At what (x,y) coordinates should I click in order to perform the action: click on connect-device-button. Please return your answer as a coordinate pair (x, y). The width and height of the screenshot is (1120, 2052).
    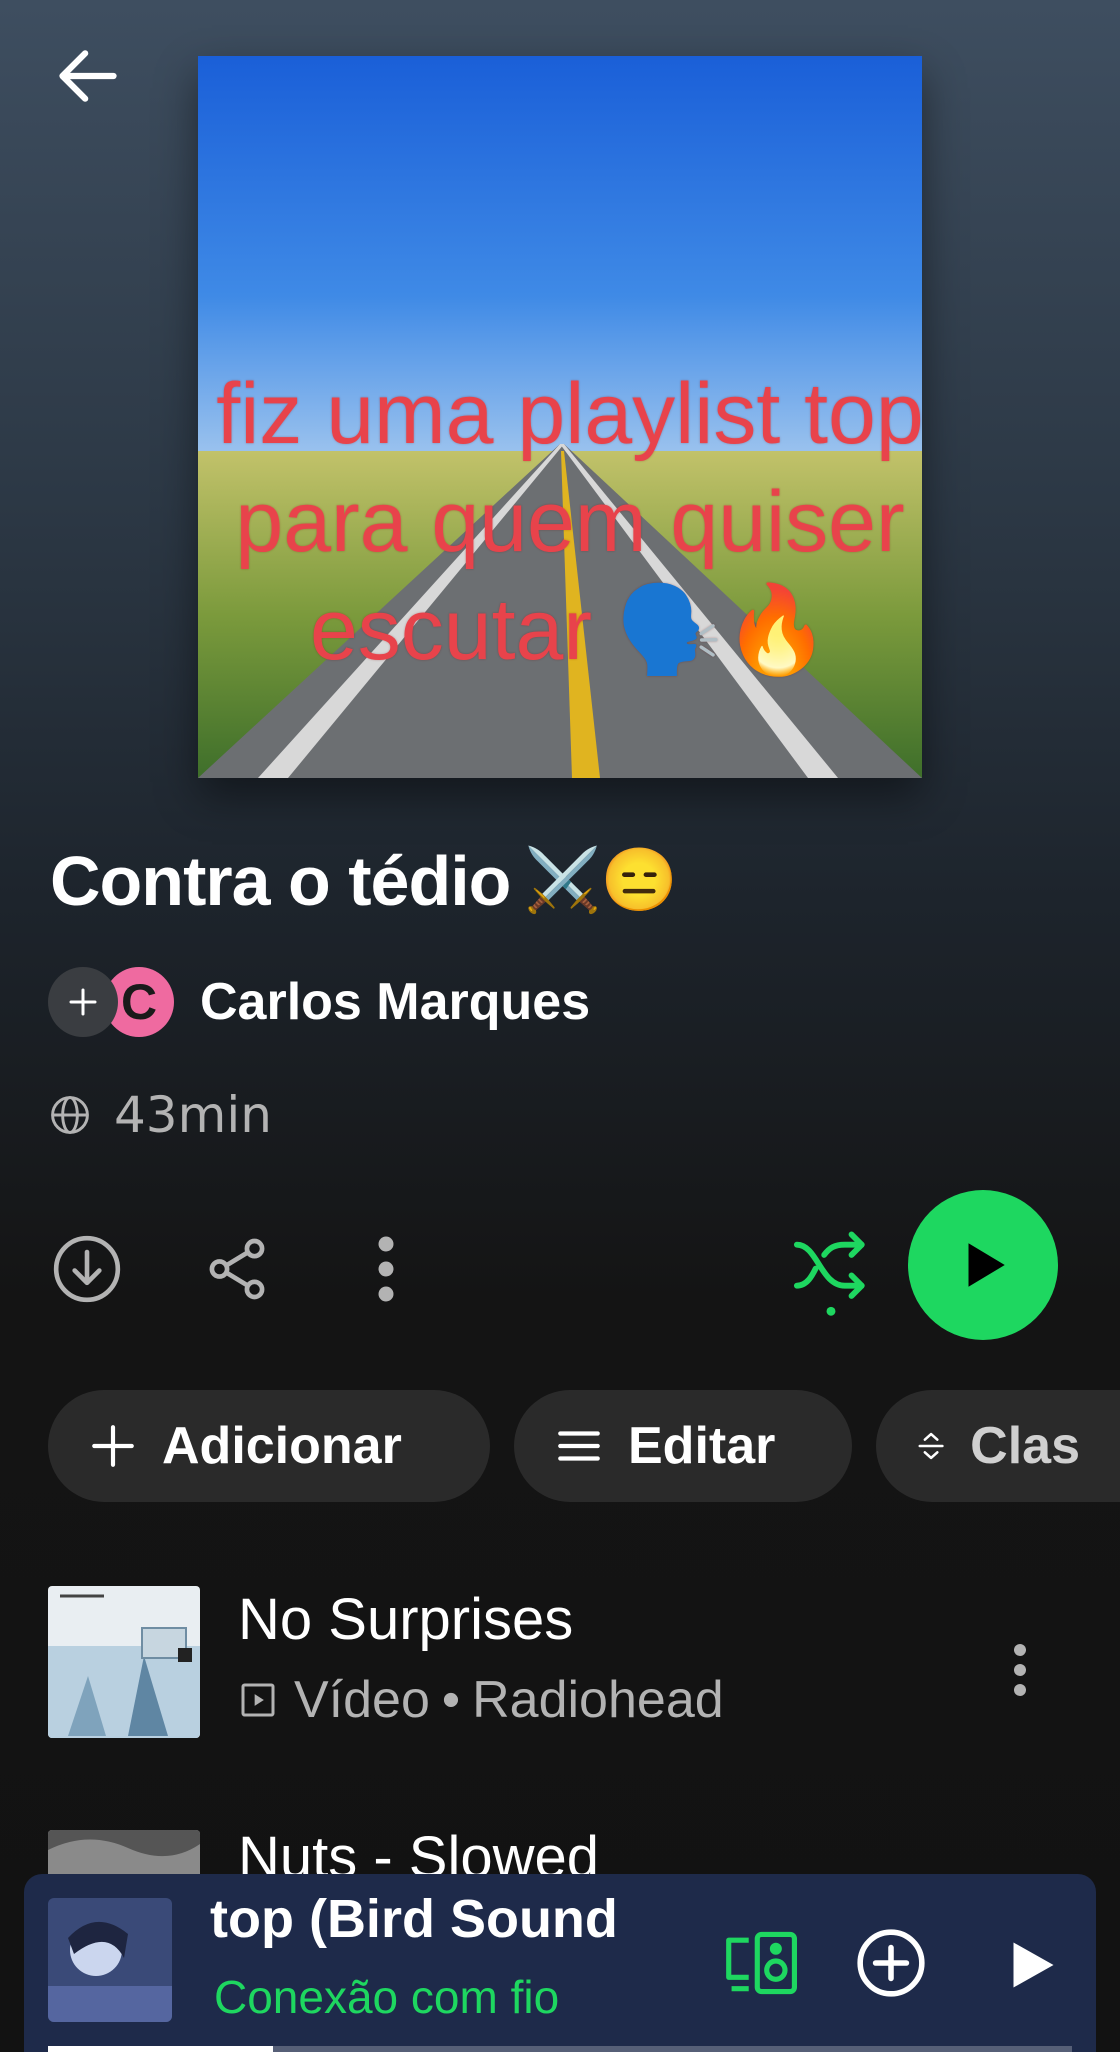
    Looking at the image, I should click on (763, 1963).